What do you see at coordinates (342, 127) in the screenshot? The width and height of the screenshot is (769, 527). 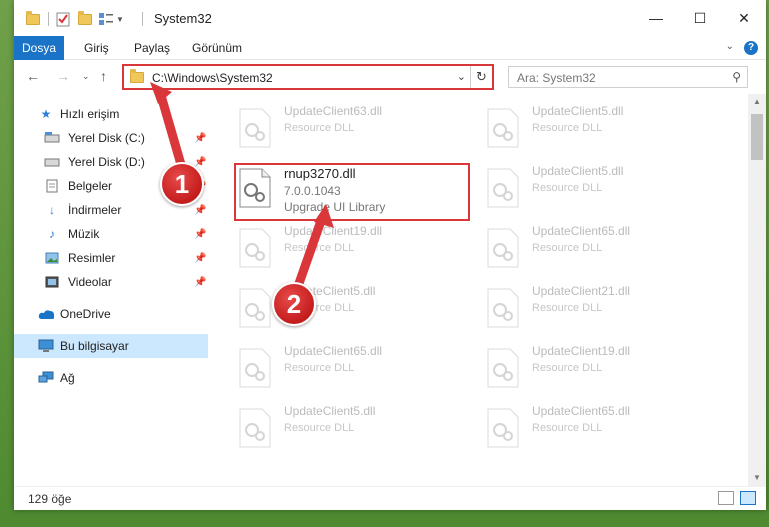 I see `list-item: UpdateClient63.dll Resource DLL` at bounding box center [342, 127].